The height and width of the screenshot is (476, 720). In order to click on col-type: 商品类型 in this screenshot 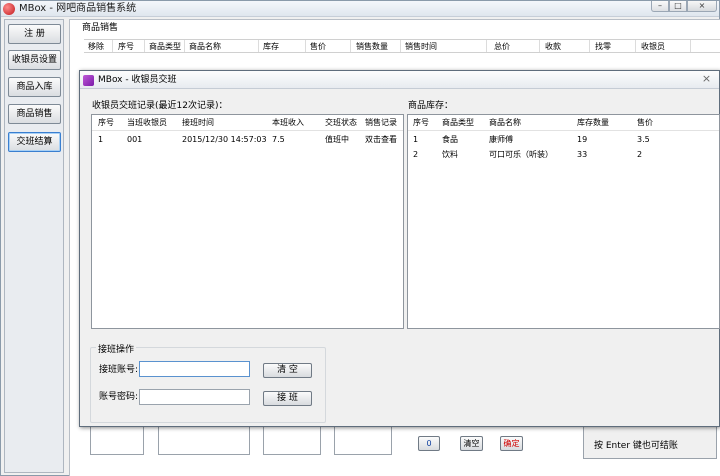, I will do `click(165, 46)`.